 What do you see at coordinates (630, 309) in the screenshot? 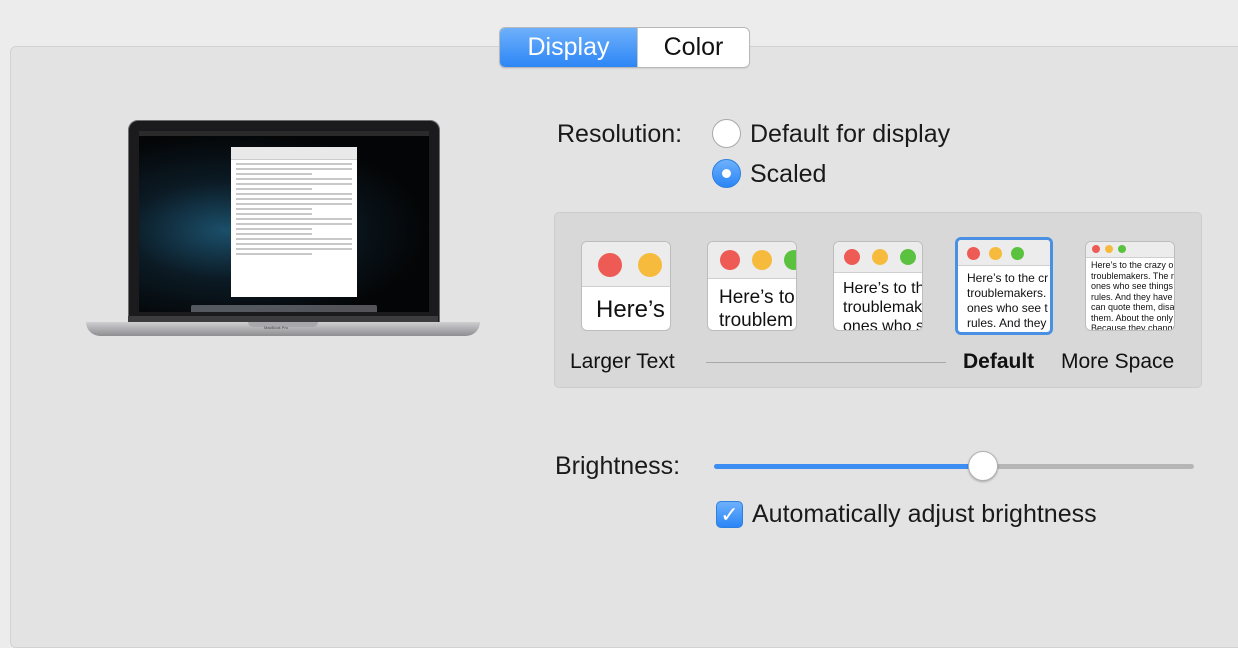
I see `preview-text: Here’s` at bounding box center [630, 309].